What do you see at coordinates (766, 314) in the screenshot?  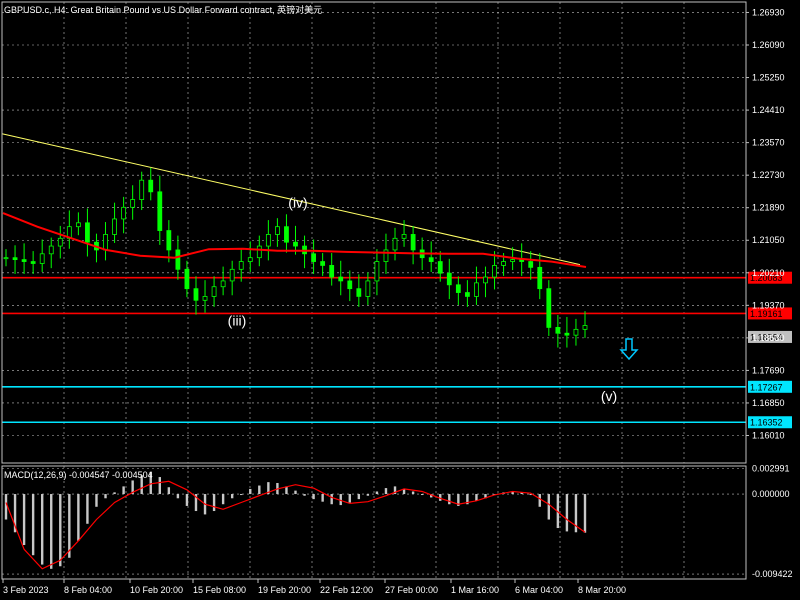 I see `level-price-label: 1.19161` at bounding box center [766, 314].